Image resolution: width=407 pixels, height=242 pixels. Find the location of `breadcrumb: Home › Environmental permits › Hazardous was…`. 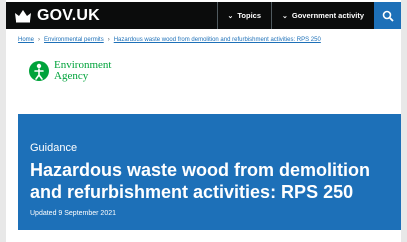

breadcrumb: Home › Environmental permits › Hazardous was… is located at coordinates (169, 40).